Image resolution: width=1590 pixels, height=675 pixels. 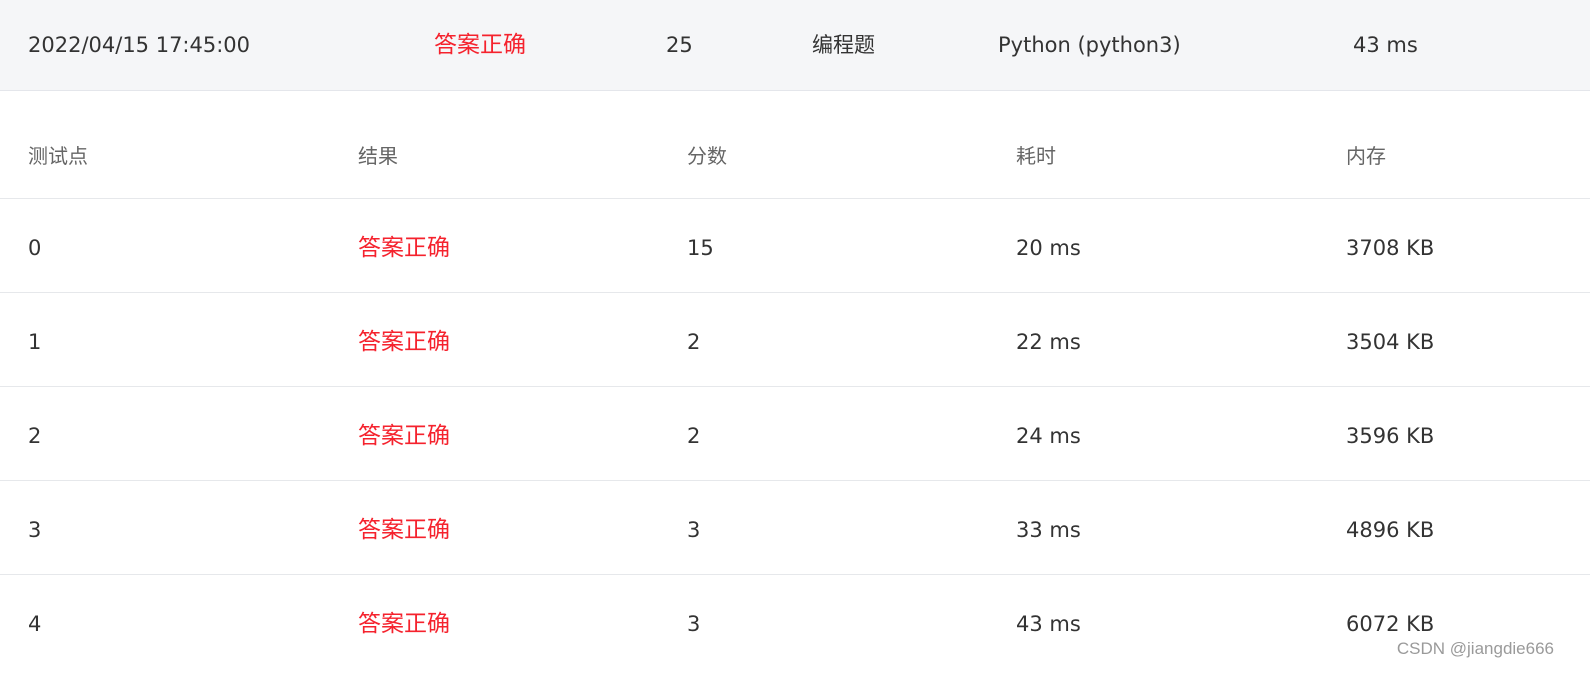 I want to click on table-row: 1 答案正确 2 22 ms 3504 KB, so click(x=795, y=340).